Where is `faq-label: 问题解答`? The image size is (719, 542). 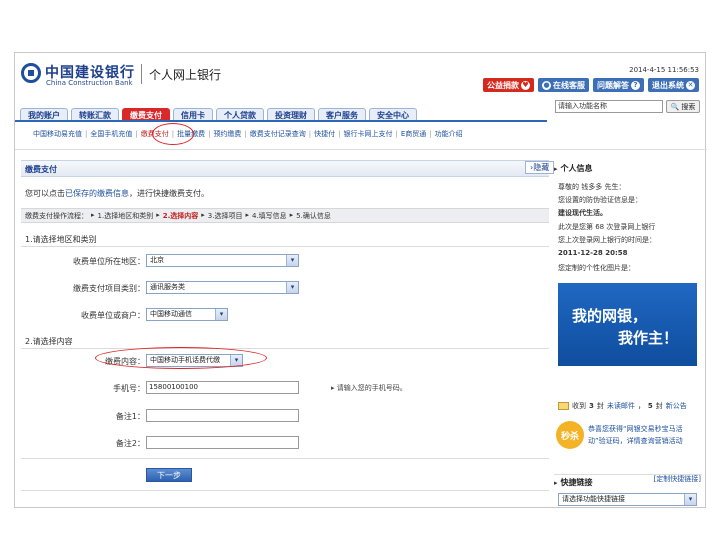
faq-label: 问题解答 is located at coordinates (613, 85).